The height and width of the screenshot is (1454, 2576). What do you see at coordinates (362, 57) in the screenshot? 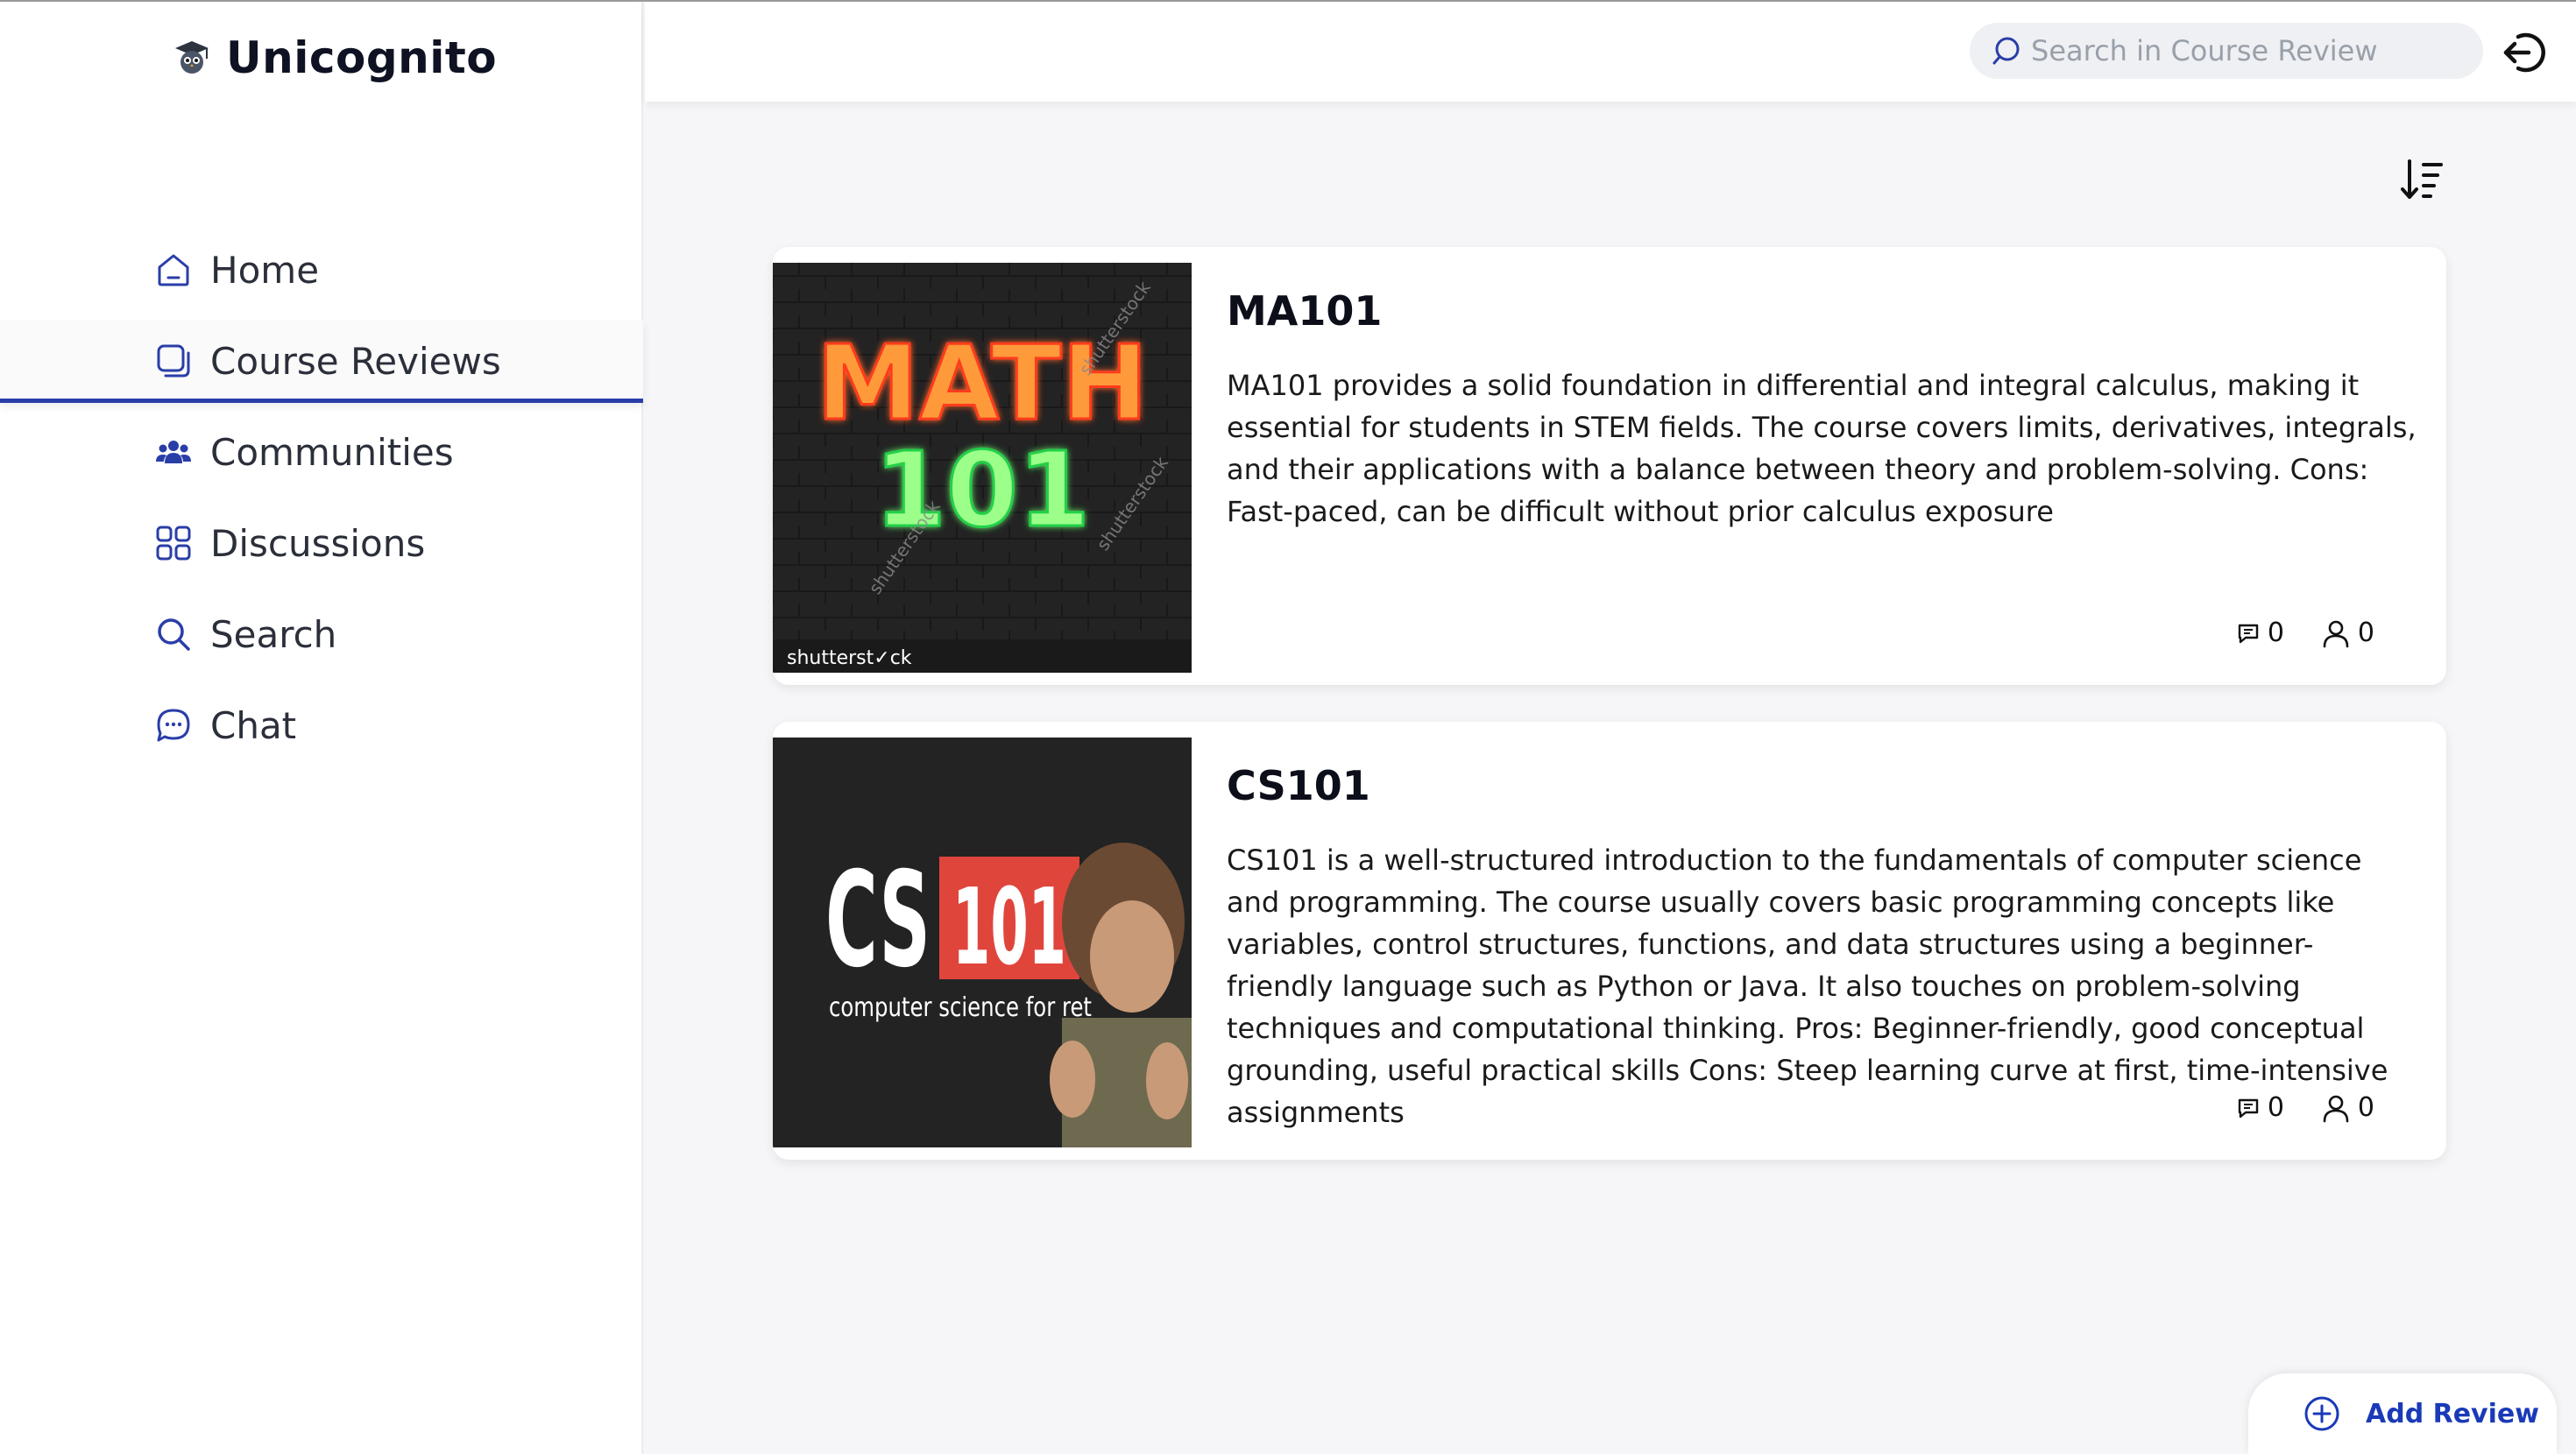
I see `app-name: Unicognito` at bounding box center [362, 57].